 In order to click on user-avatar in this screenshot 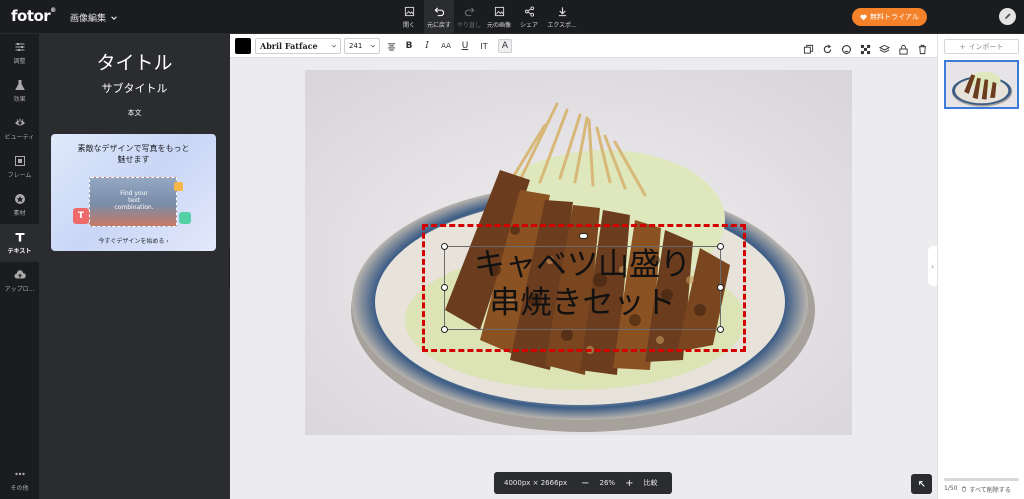, I will do `click(1007, 16)`.